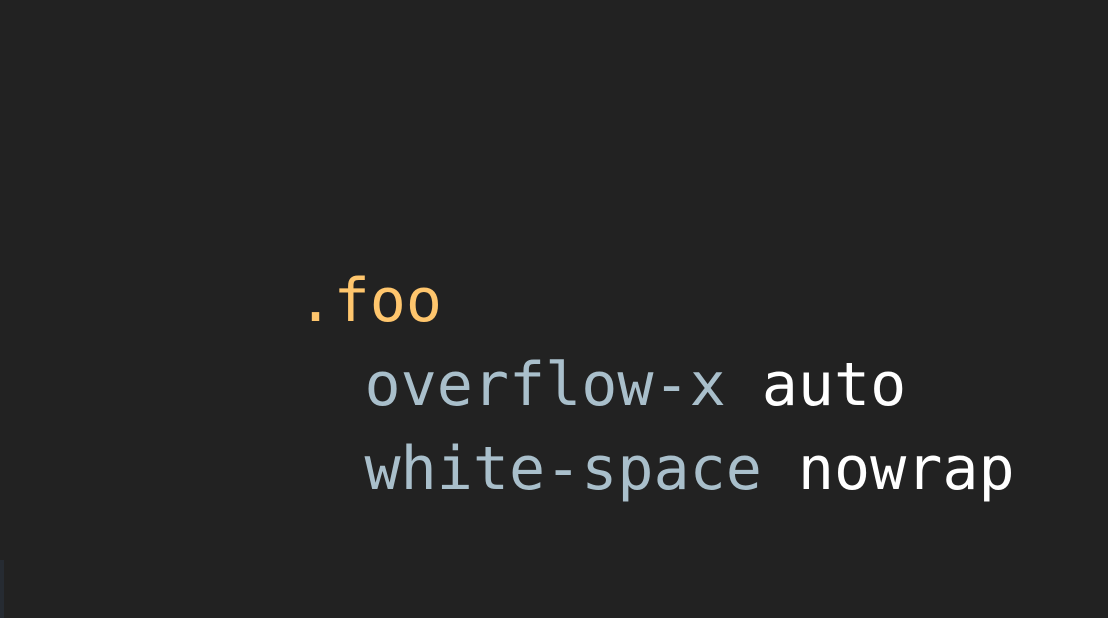  What do you see at coordinates (563, 350) in the screenshot?
I see `code-line-declaration: overflow-x auto` at bounding box center [563, 350].